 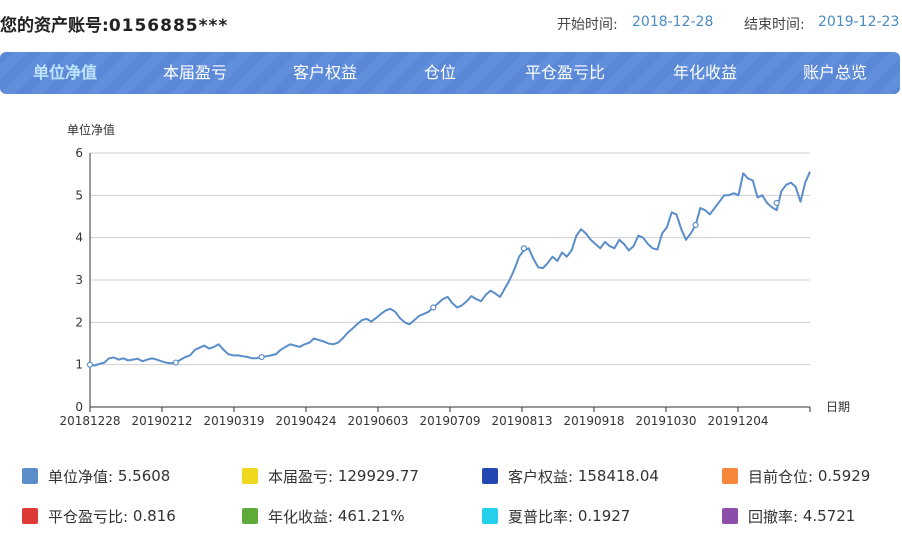 I want to click on legend-swatch-nav, so click(x=30, y=476).